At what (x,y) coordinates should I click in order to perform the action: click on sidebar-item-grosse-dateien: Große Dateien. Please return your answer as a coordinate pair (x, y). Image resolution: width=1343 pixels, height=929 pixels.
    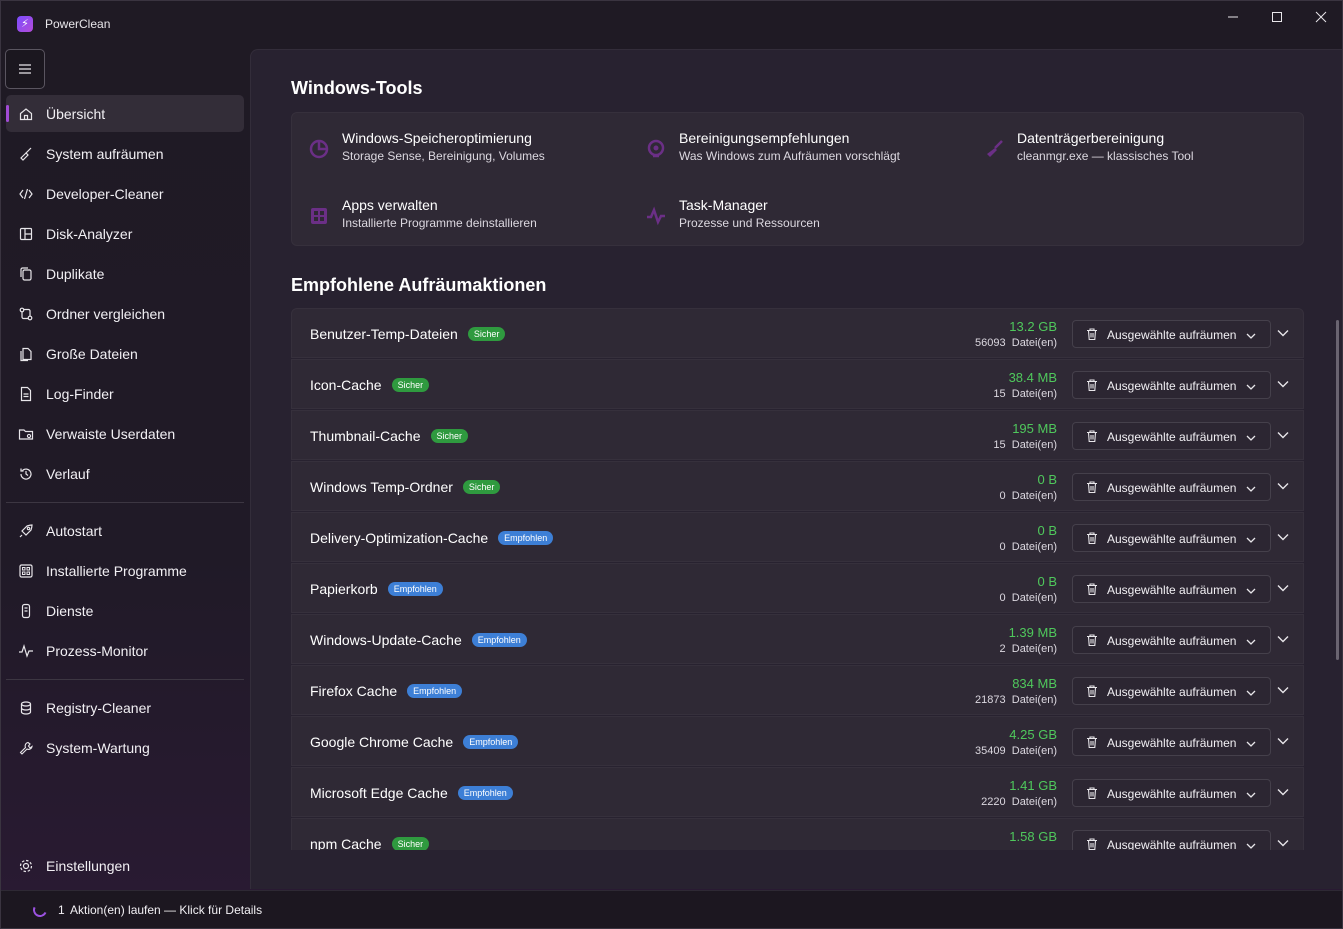
    Looking at the image, I should click on (125, 353).